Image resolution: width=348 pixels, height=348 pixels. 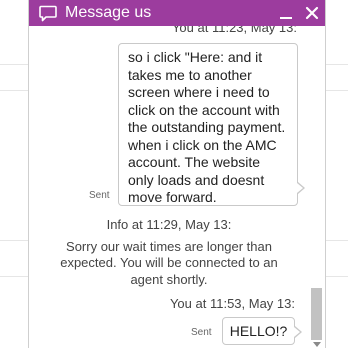 What do you see at coordinates (108, 12) in the screenshot?
I see `chat-title: Message us` at bounding box center [108, 12].